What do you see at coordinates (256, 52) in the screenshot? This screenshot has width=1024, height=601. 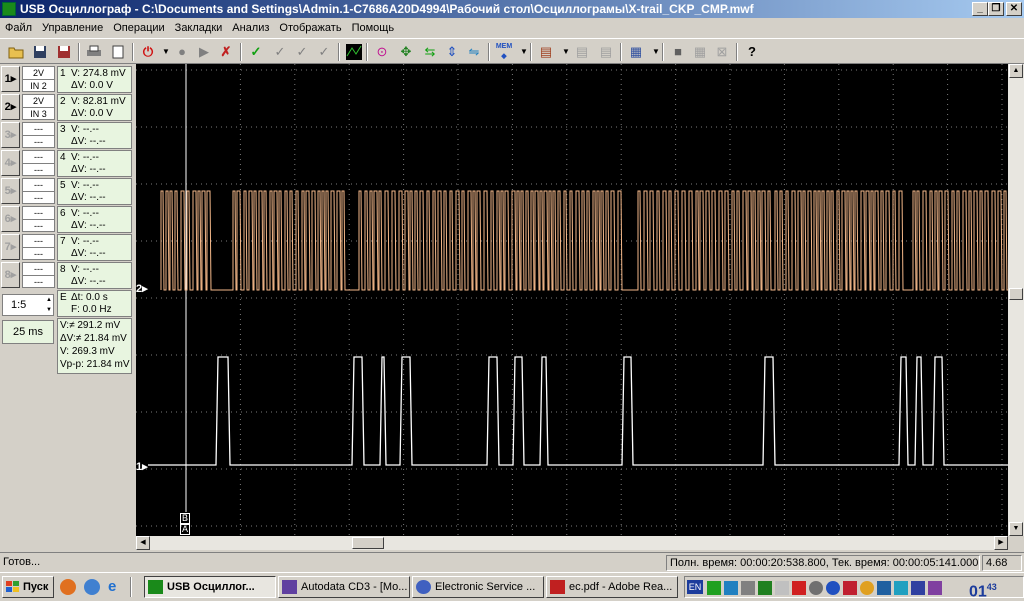 I see `check-icon: ✓` at bounding box center [256, 52].